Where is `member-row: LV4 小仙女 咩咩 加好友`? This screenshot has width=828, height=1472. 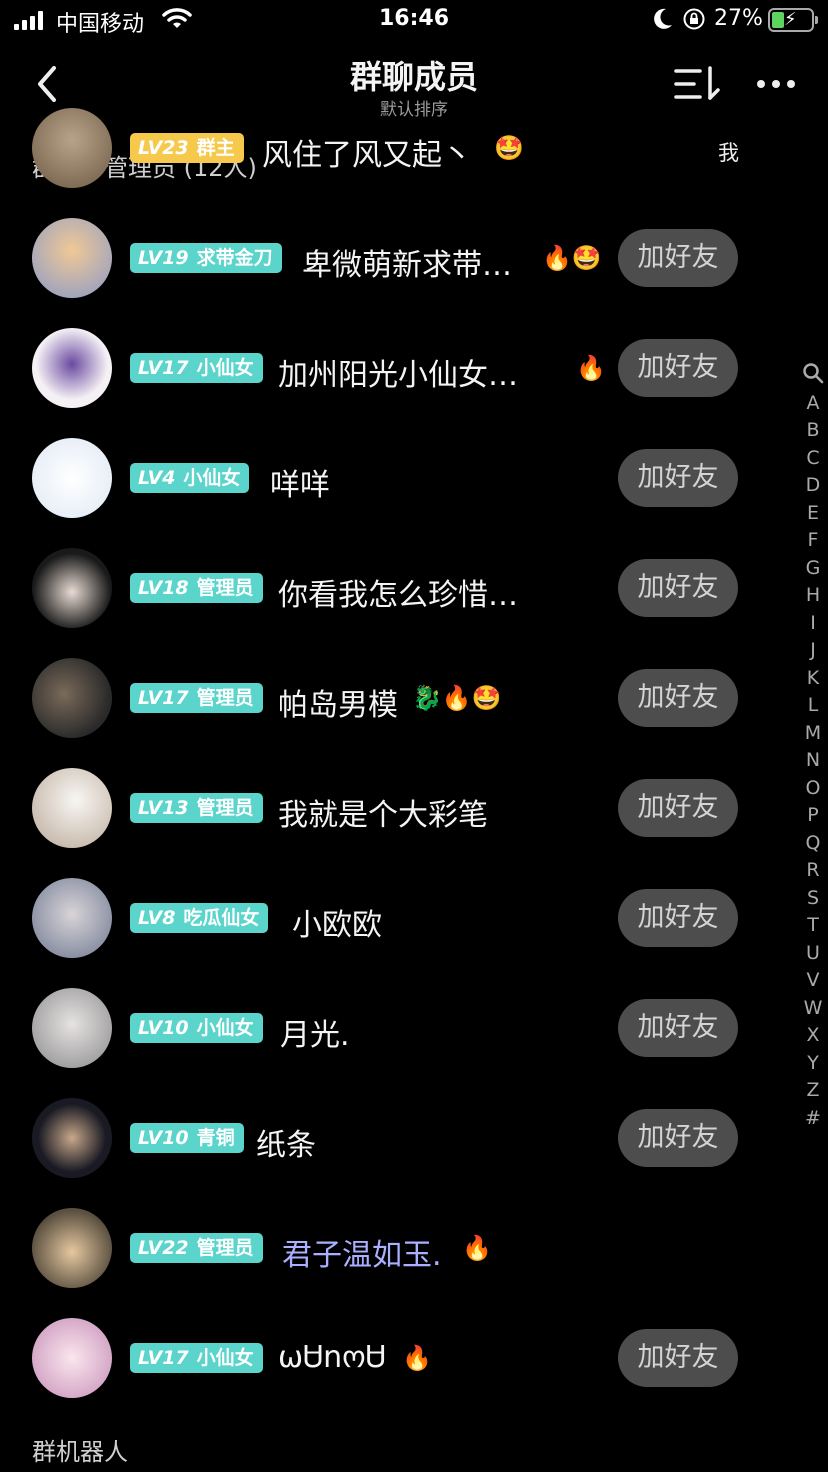
member-row: LV4 小仙女 咩咩 加好友 is located at coordinates (400, 478).